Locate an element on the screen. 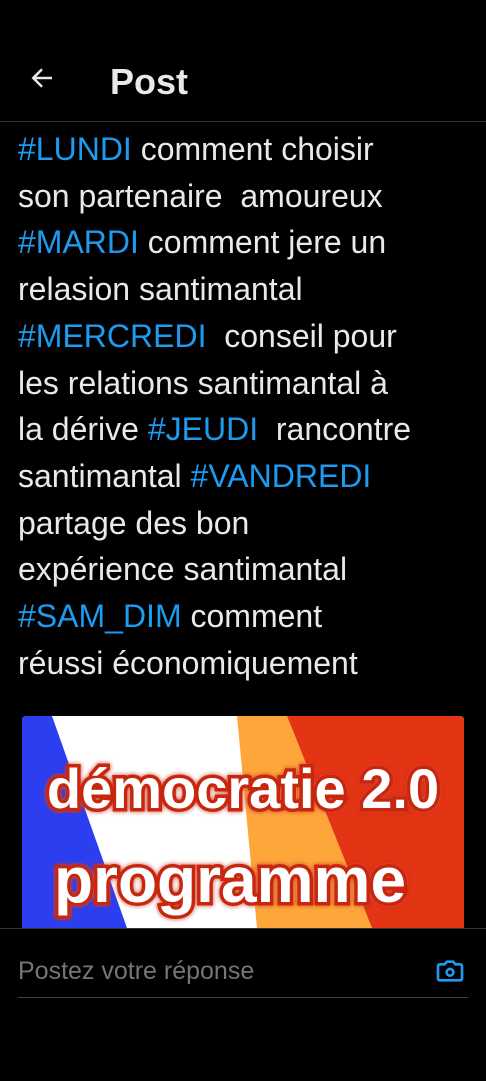 The height and width of the screenshot is (1081, 486). post-line: expérience santimantal is located at coordinates (243, 569).